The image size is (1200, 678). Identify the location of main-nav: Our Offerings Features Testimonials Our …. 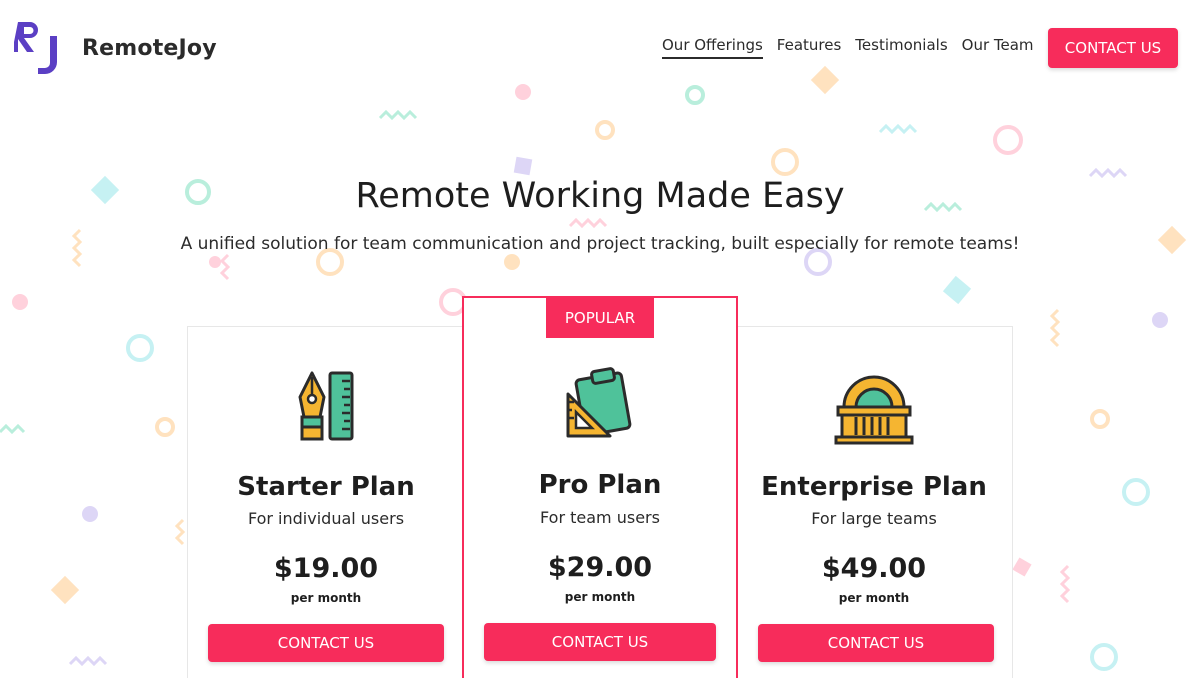
(848, 47).